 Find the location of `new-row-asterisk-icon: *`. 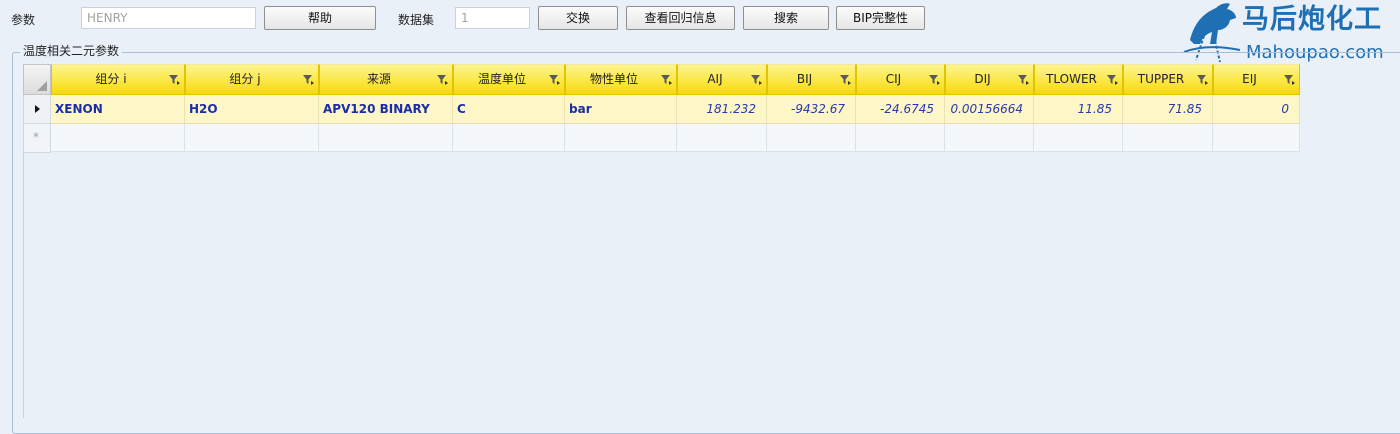

new-row-asterisk-icon: * is located at coordinates (36, 137).